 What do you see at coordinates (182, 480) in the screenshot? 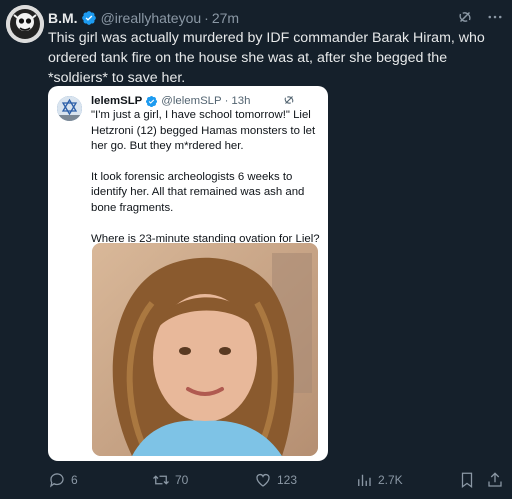
I see `repost-count: 70` at bounding box center [182, 480].